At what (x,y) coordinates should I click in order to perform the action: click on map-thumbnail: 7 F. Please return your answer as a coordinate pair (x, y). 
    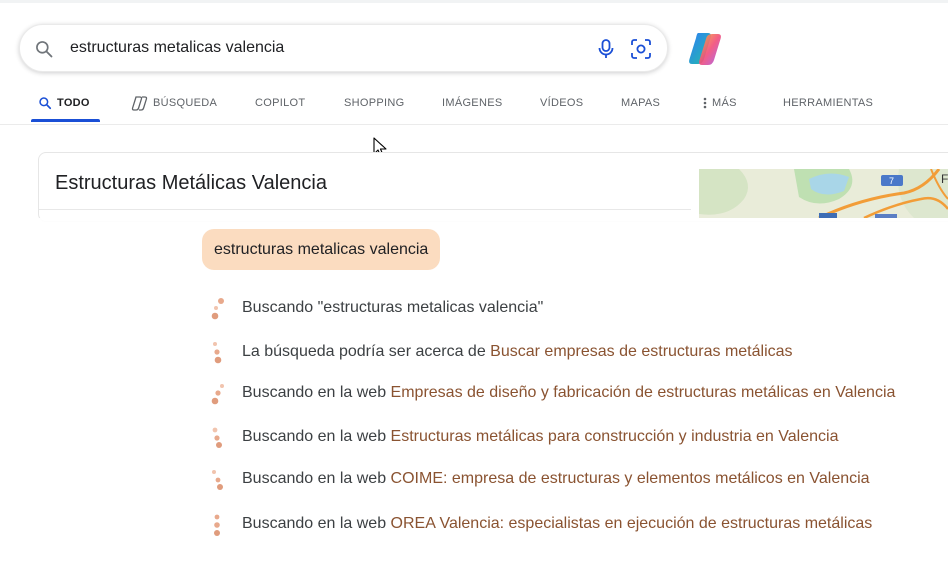
    Looking at the image, I should click on (823, 193).